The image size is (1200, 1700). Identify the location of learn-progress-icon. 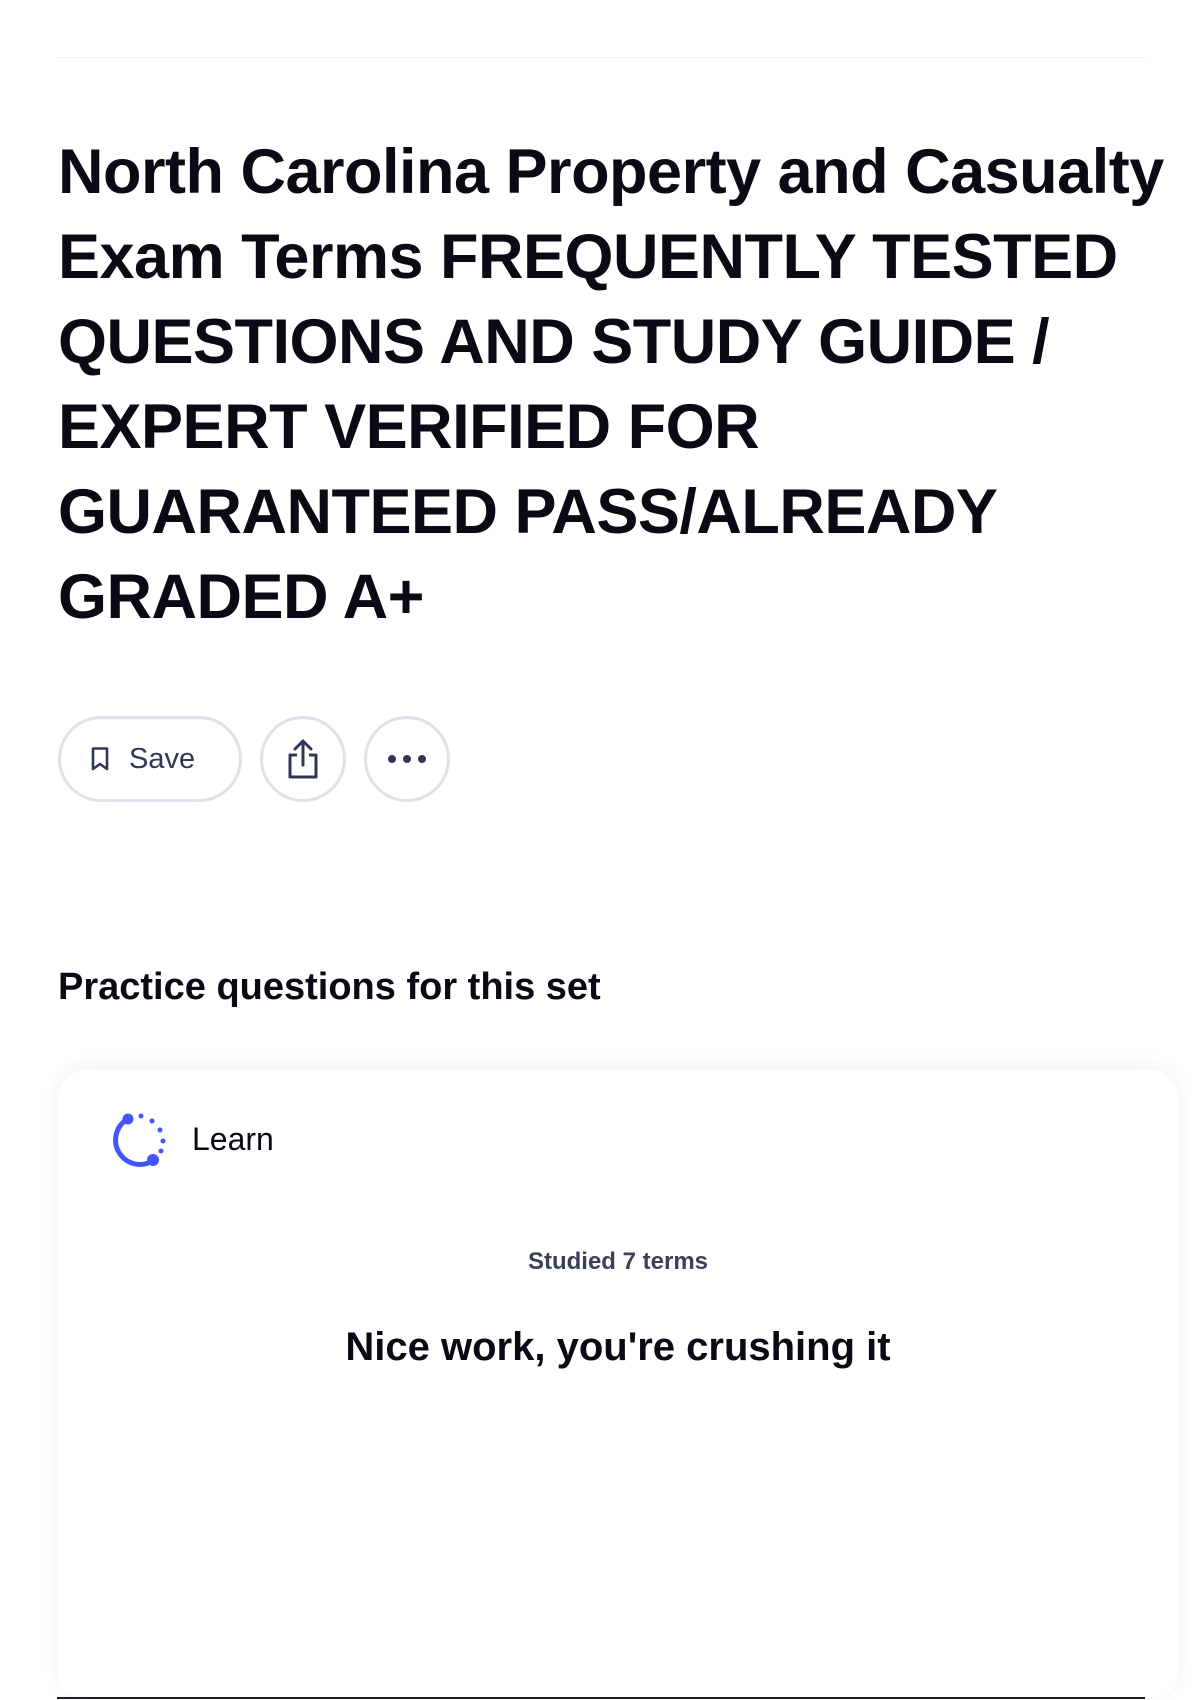
(141, 1139).